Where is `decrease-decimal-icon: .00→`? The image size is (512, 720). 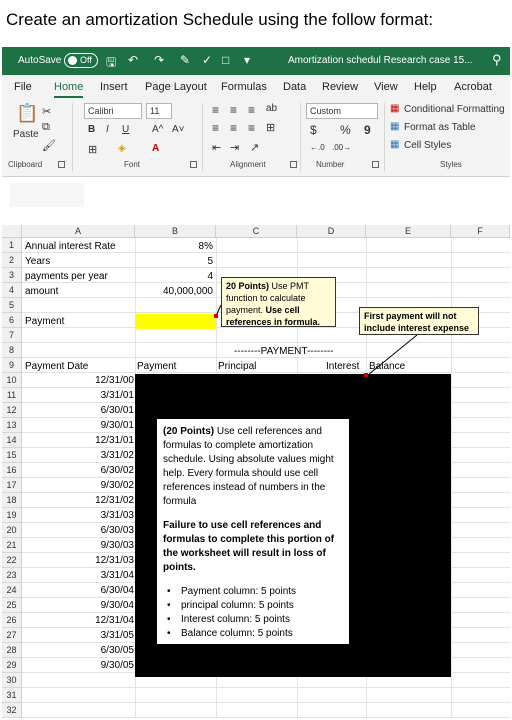 decrease-decimal-icon: .00→ is located at coordinates (341, 147).